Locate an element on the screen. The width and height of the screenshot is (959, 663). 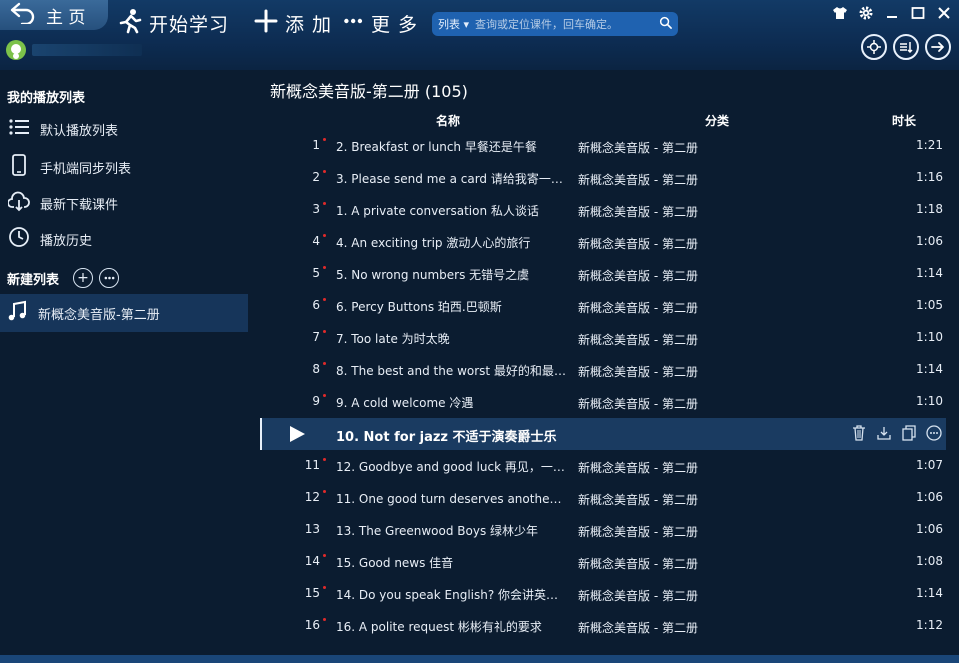
track-duration: 1:07 is located at coordinates (929, 465).